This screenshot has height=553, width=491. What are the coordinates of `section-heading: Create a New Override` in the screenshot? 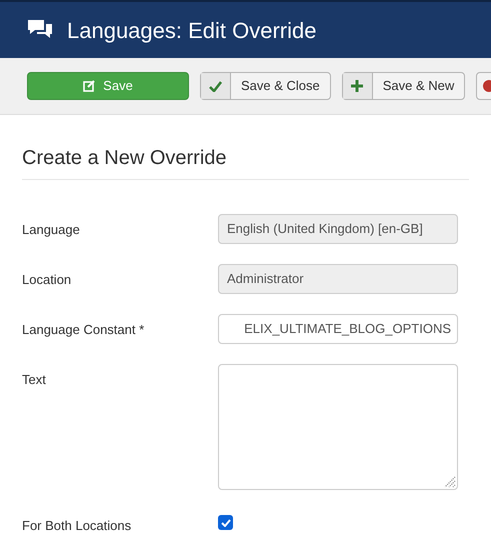 It's located at (124, 158).